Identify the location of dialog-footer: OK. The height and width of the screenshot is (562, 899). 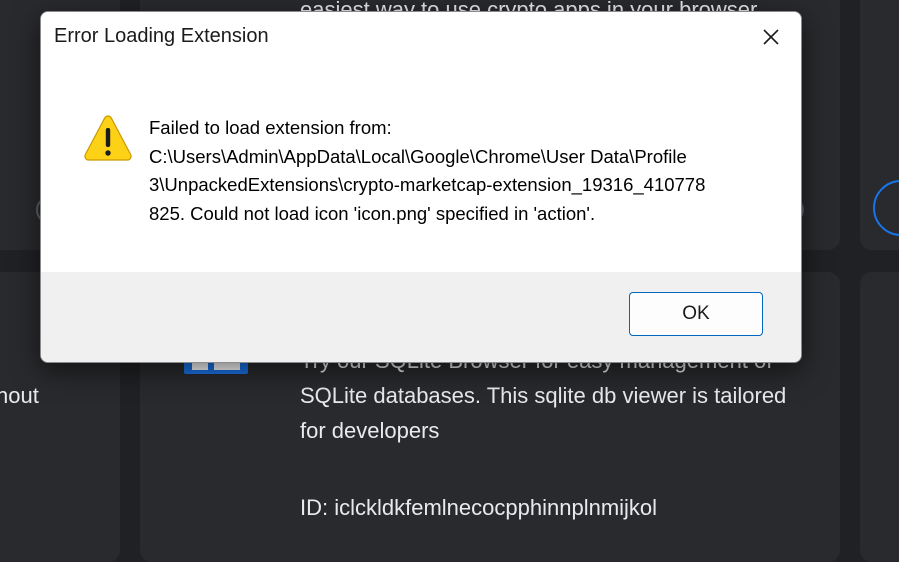
(421, 317).